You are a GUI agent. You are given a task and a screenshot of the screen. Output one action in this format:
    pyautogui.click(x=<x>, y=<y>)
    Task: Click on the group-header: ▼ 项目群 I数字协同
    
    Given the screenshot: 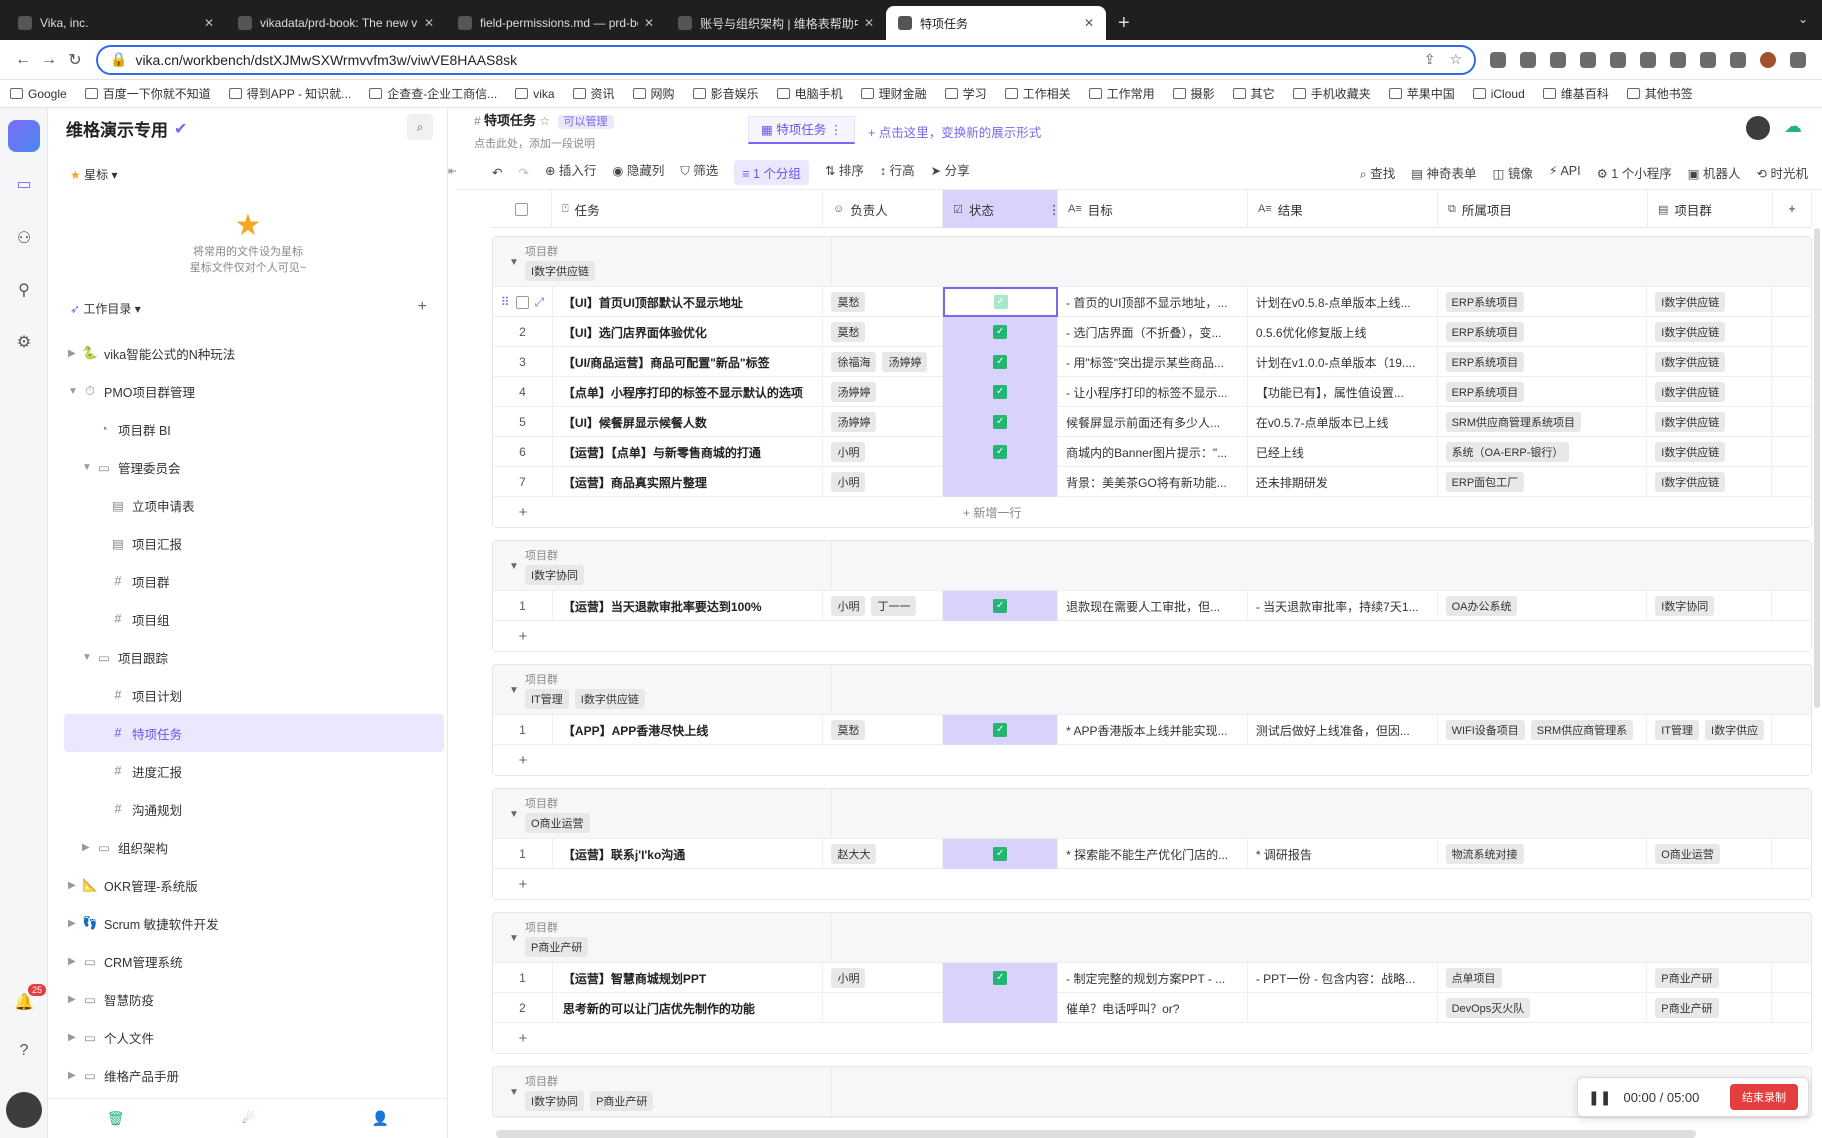 What is the action you would take?
    pyautogui.click(x=1152, y=566)
    